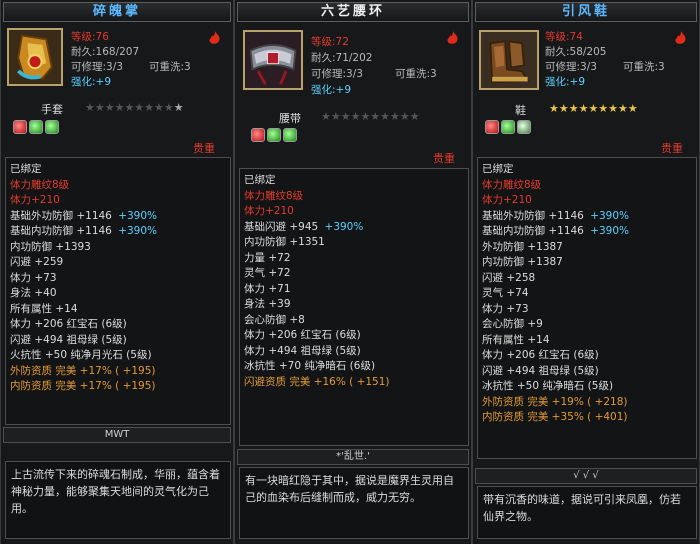  What do you see at coordinates (587, 263) in the screenshot?
I see `attribute-line: 内功防御 +1387` at bounding box center [587, 263].